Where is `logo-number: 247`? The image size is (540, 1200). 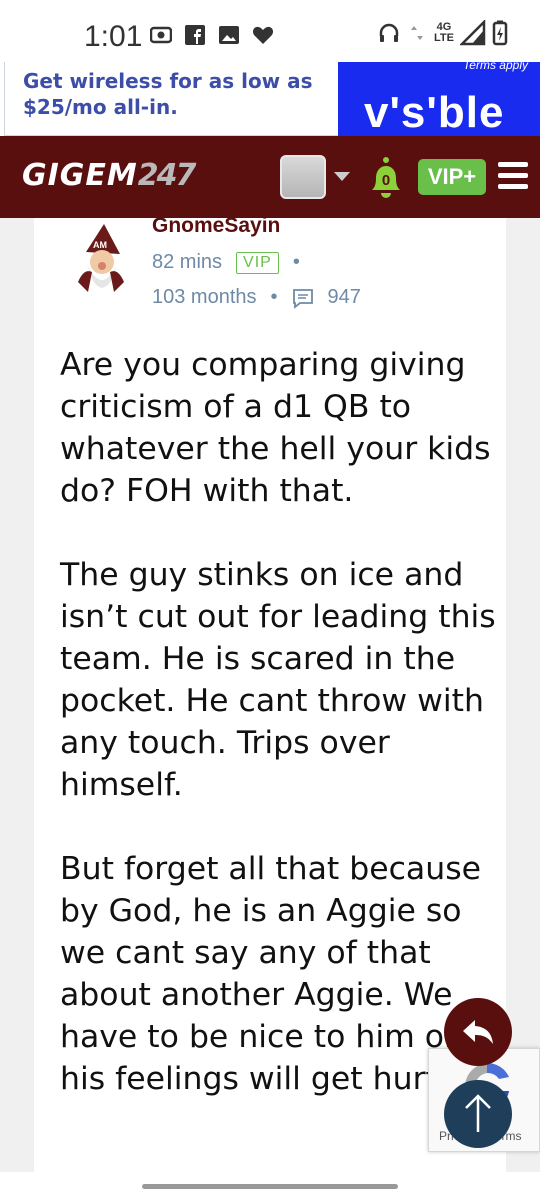 logo-number: 247 is located at coordinates (167, 175).